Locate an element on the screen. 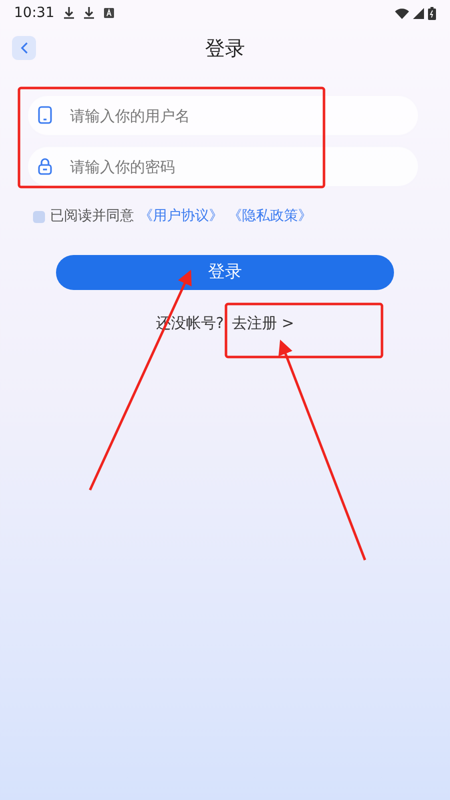 The height and width of the screenshot is (800, 450). back-icon is located at coordinates (24, 48).